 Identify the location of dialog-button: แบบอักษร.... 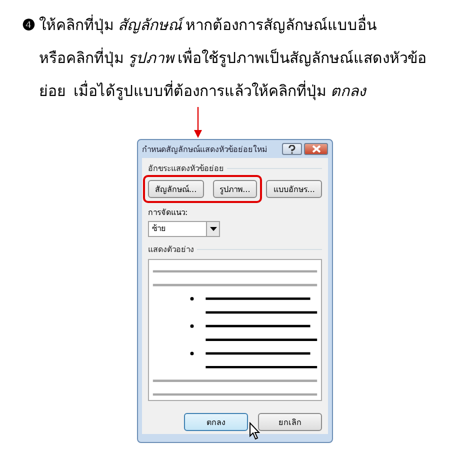
(294, 189).